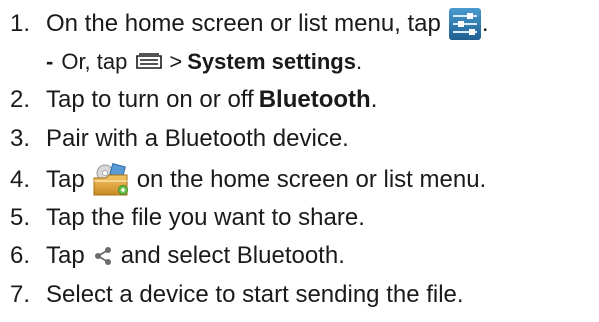  What do you see at coordinates (176, 61) in the screenshot?
I see `sub-text-arrow: >` at bounding box center [176, 61].